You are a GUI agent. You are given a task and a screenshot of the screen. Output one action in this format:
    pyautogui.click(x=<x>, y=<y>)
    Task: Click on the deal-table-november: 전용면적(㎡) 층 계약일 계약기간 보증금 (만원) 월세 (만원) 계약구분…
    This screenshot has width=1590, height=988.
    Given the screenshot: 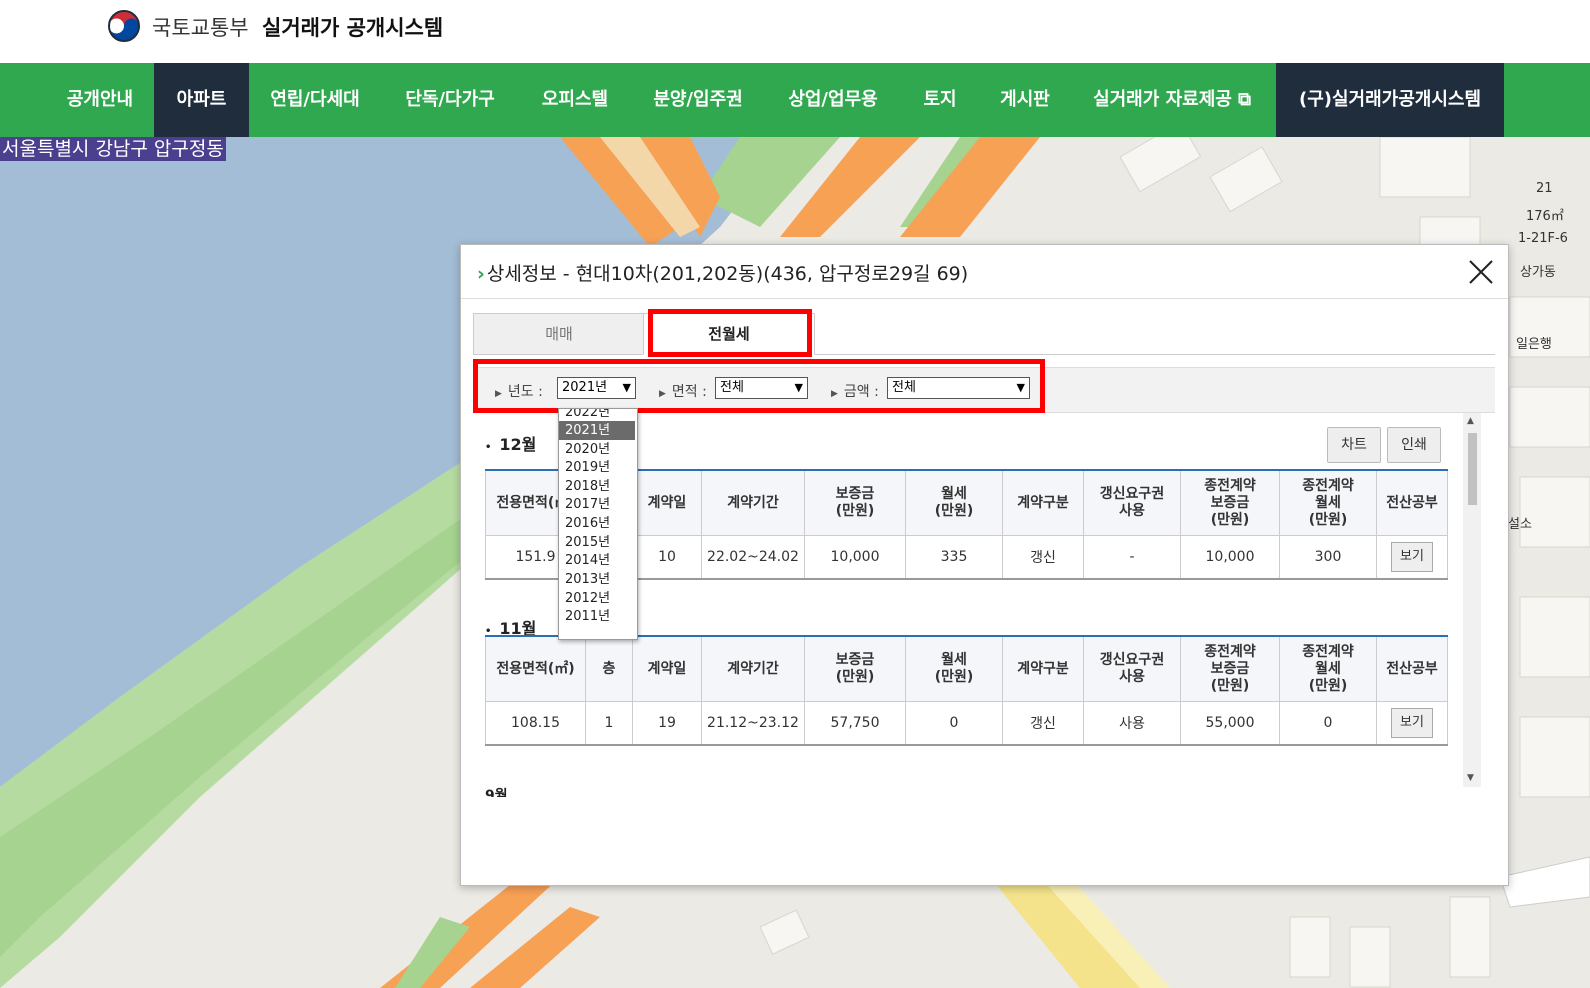 What is the action you would take?
    pyautogui.click(x=966, y=690)
    